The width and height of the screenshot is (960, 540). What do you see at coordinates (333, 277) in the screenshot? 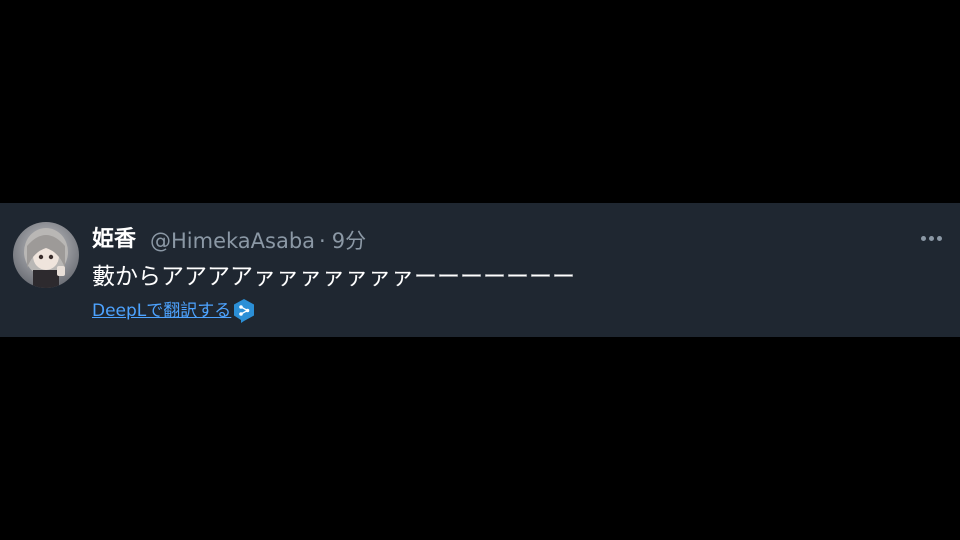
I see `tweet-text: 藪からアアアアァァァァァァァーーーーーーー` at bounding box center [333, 277].